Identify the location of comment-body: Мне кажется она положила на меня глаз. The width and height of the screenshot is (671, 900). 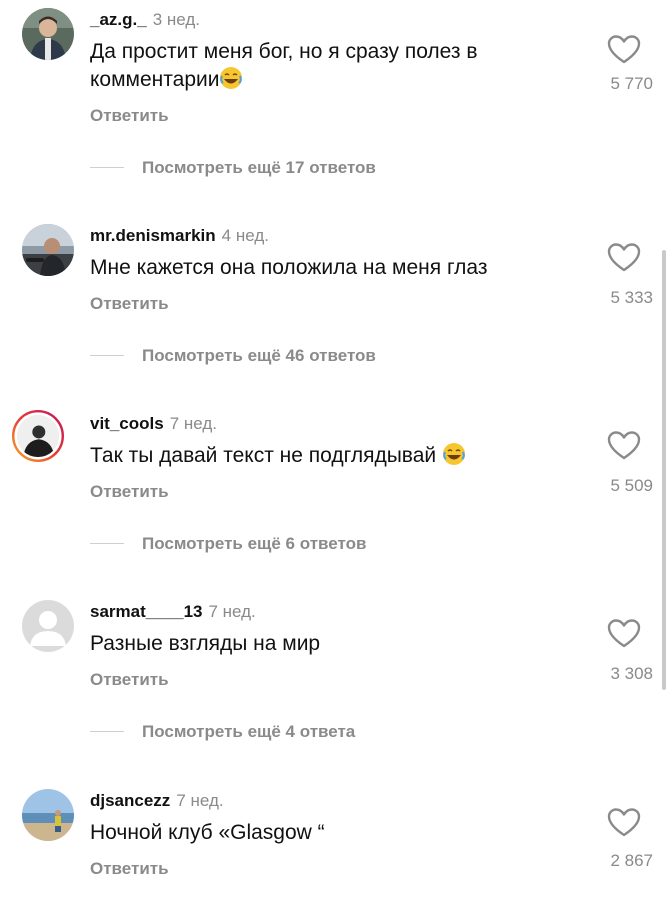
(289, 267).